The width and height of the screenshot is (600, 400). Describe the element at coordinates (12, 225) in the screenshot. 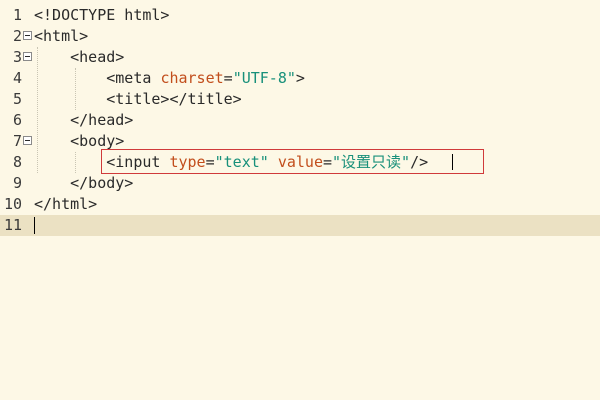

I see `line-number: 11` at that location.